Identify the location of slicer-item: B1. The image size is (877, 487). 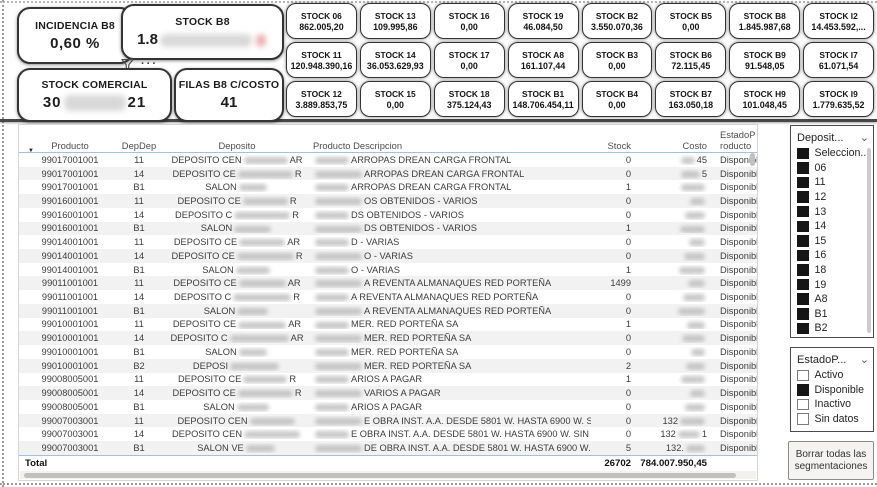
(833, 314).